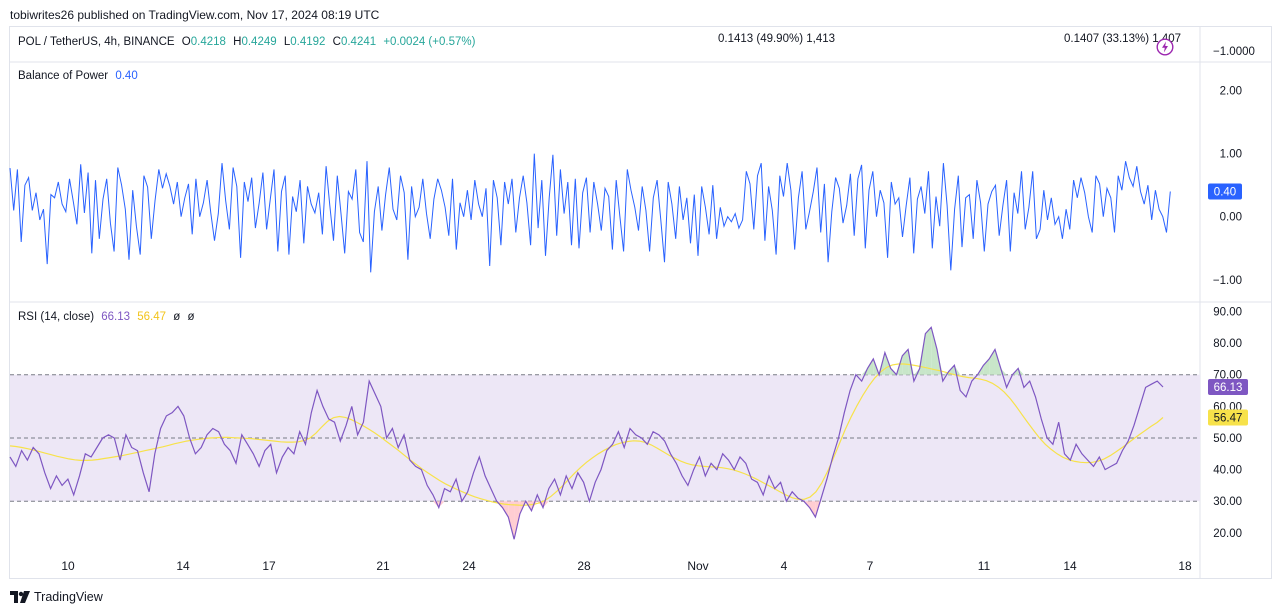 The height and width of the screenshot is (615, 1281). Describe the element at coordinates (1228, 419) in the screenshot. I see `rsi-ma-last-value-label: 56.47` at that location.